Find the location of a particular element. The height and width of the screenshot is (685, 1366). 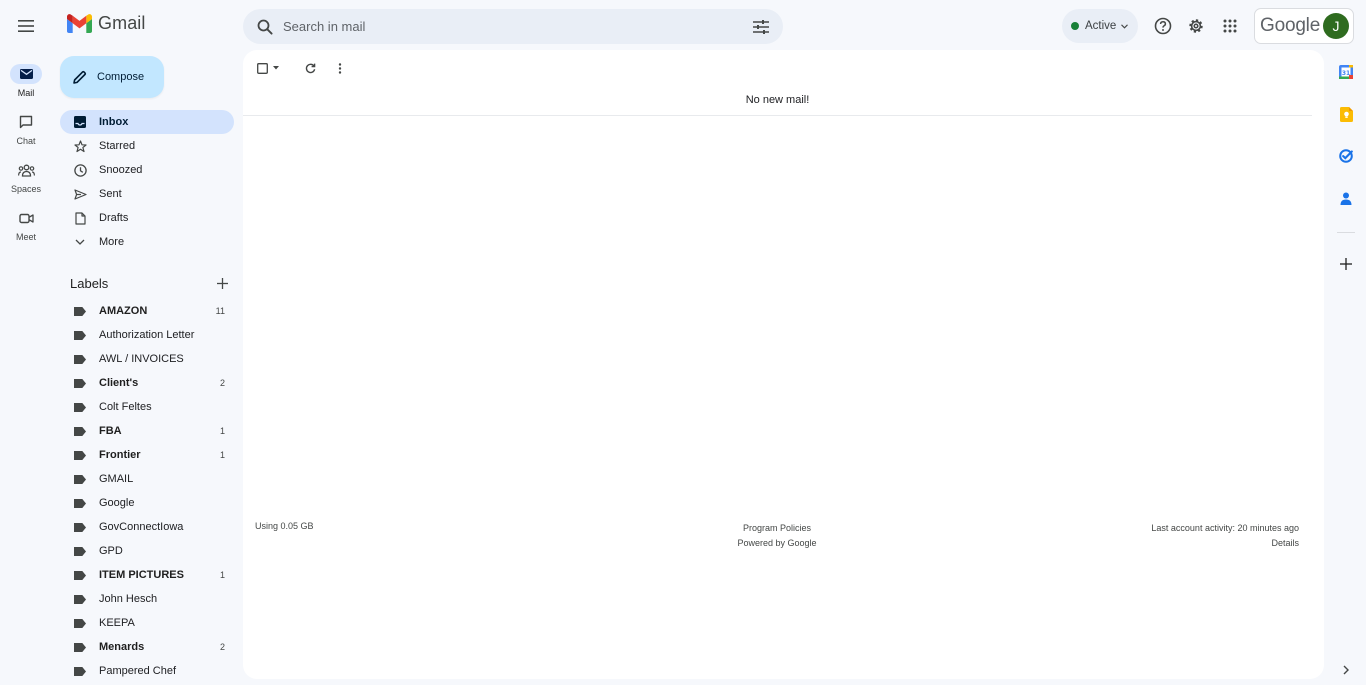

label-item: Frontier 1 is located at coordinates (147, 455).